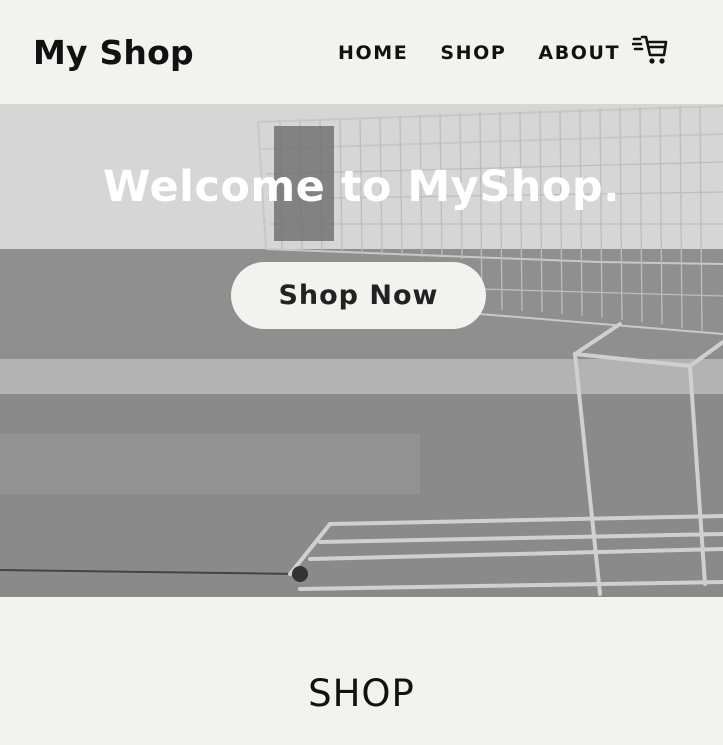  I want to click on main-nav: HOME SHOP ABOUT, so click(479, 53).